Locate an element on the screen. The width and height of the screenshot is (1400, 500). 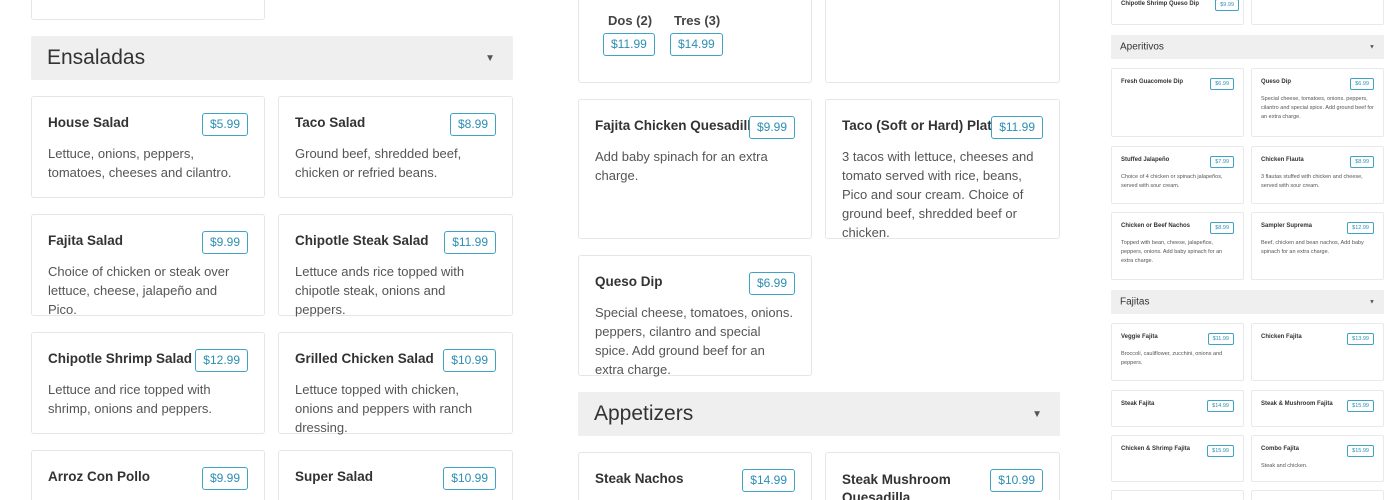
menu-item-name: Chicken & Shrimp Fajita is located at coordinates (1156, 449).